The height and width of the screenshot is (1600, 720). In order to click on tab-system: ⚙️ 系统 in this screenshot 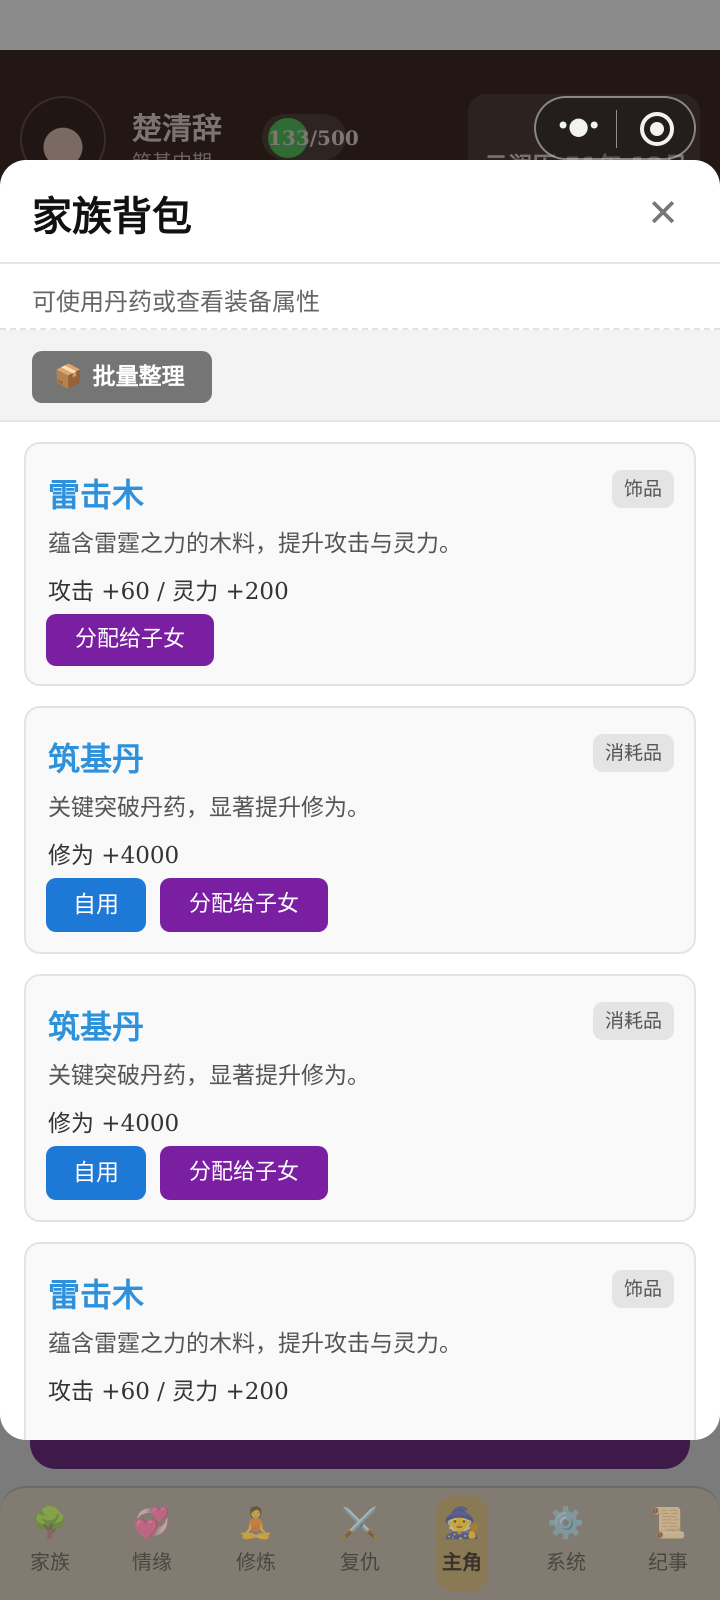, I will do `click(566, 1540)`.